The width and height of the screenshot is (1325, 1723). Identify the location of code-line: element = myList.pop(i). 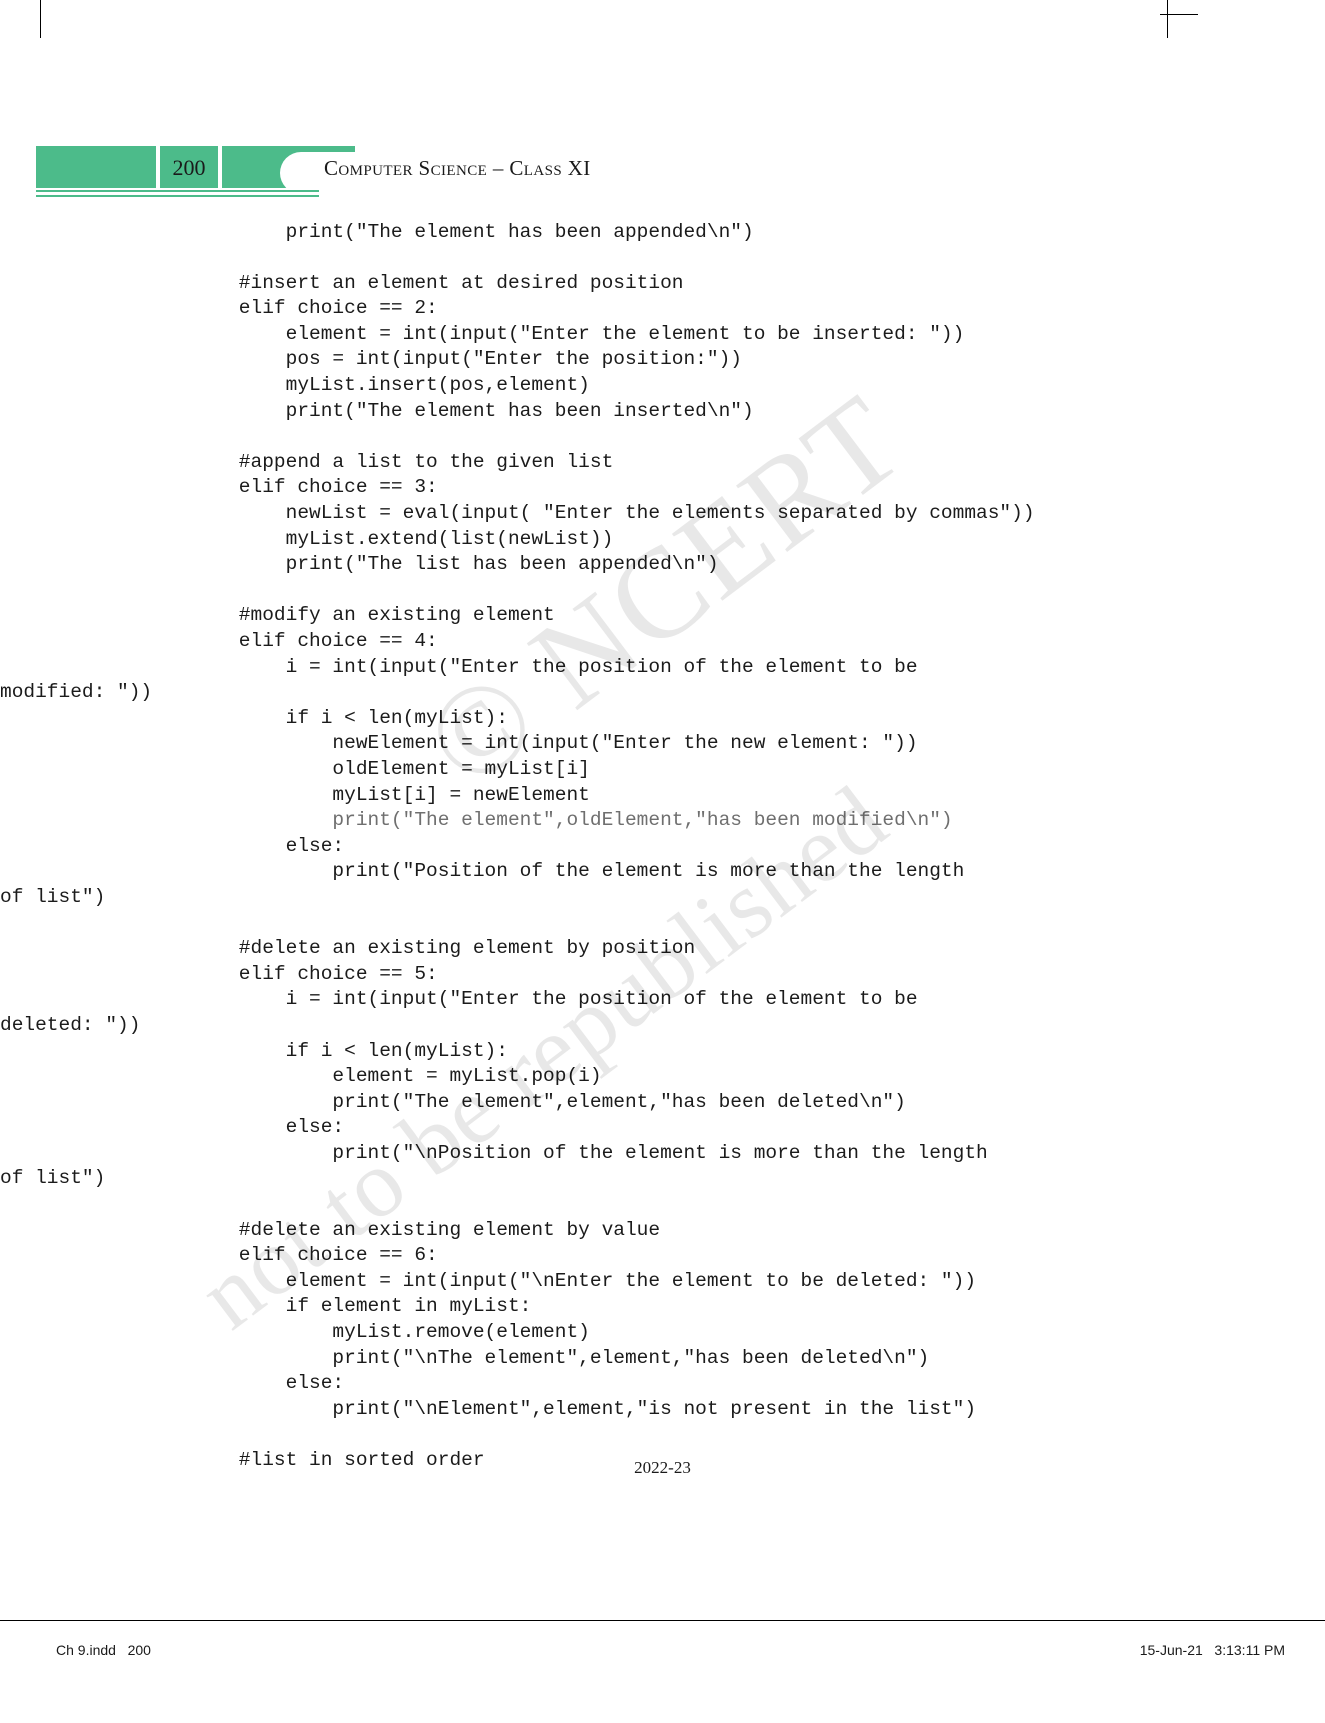
(397, 1076).